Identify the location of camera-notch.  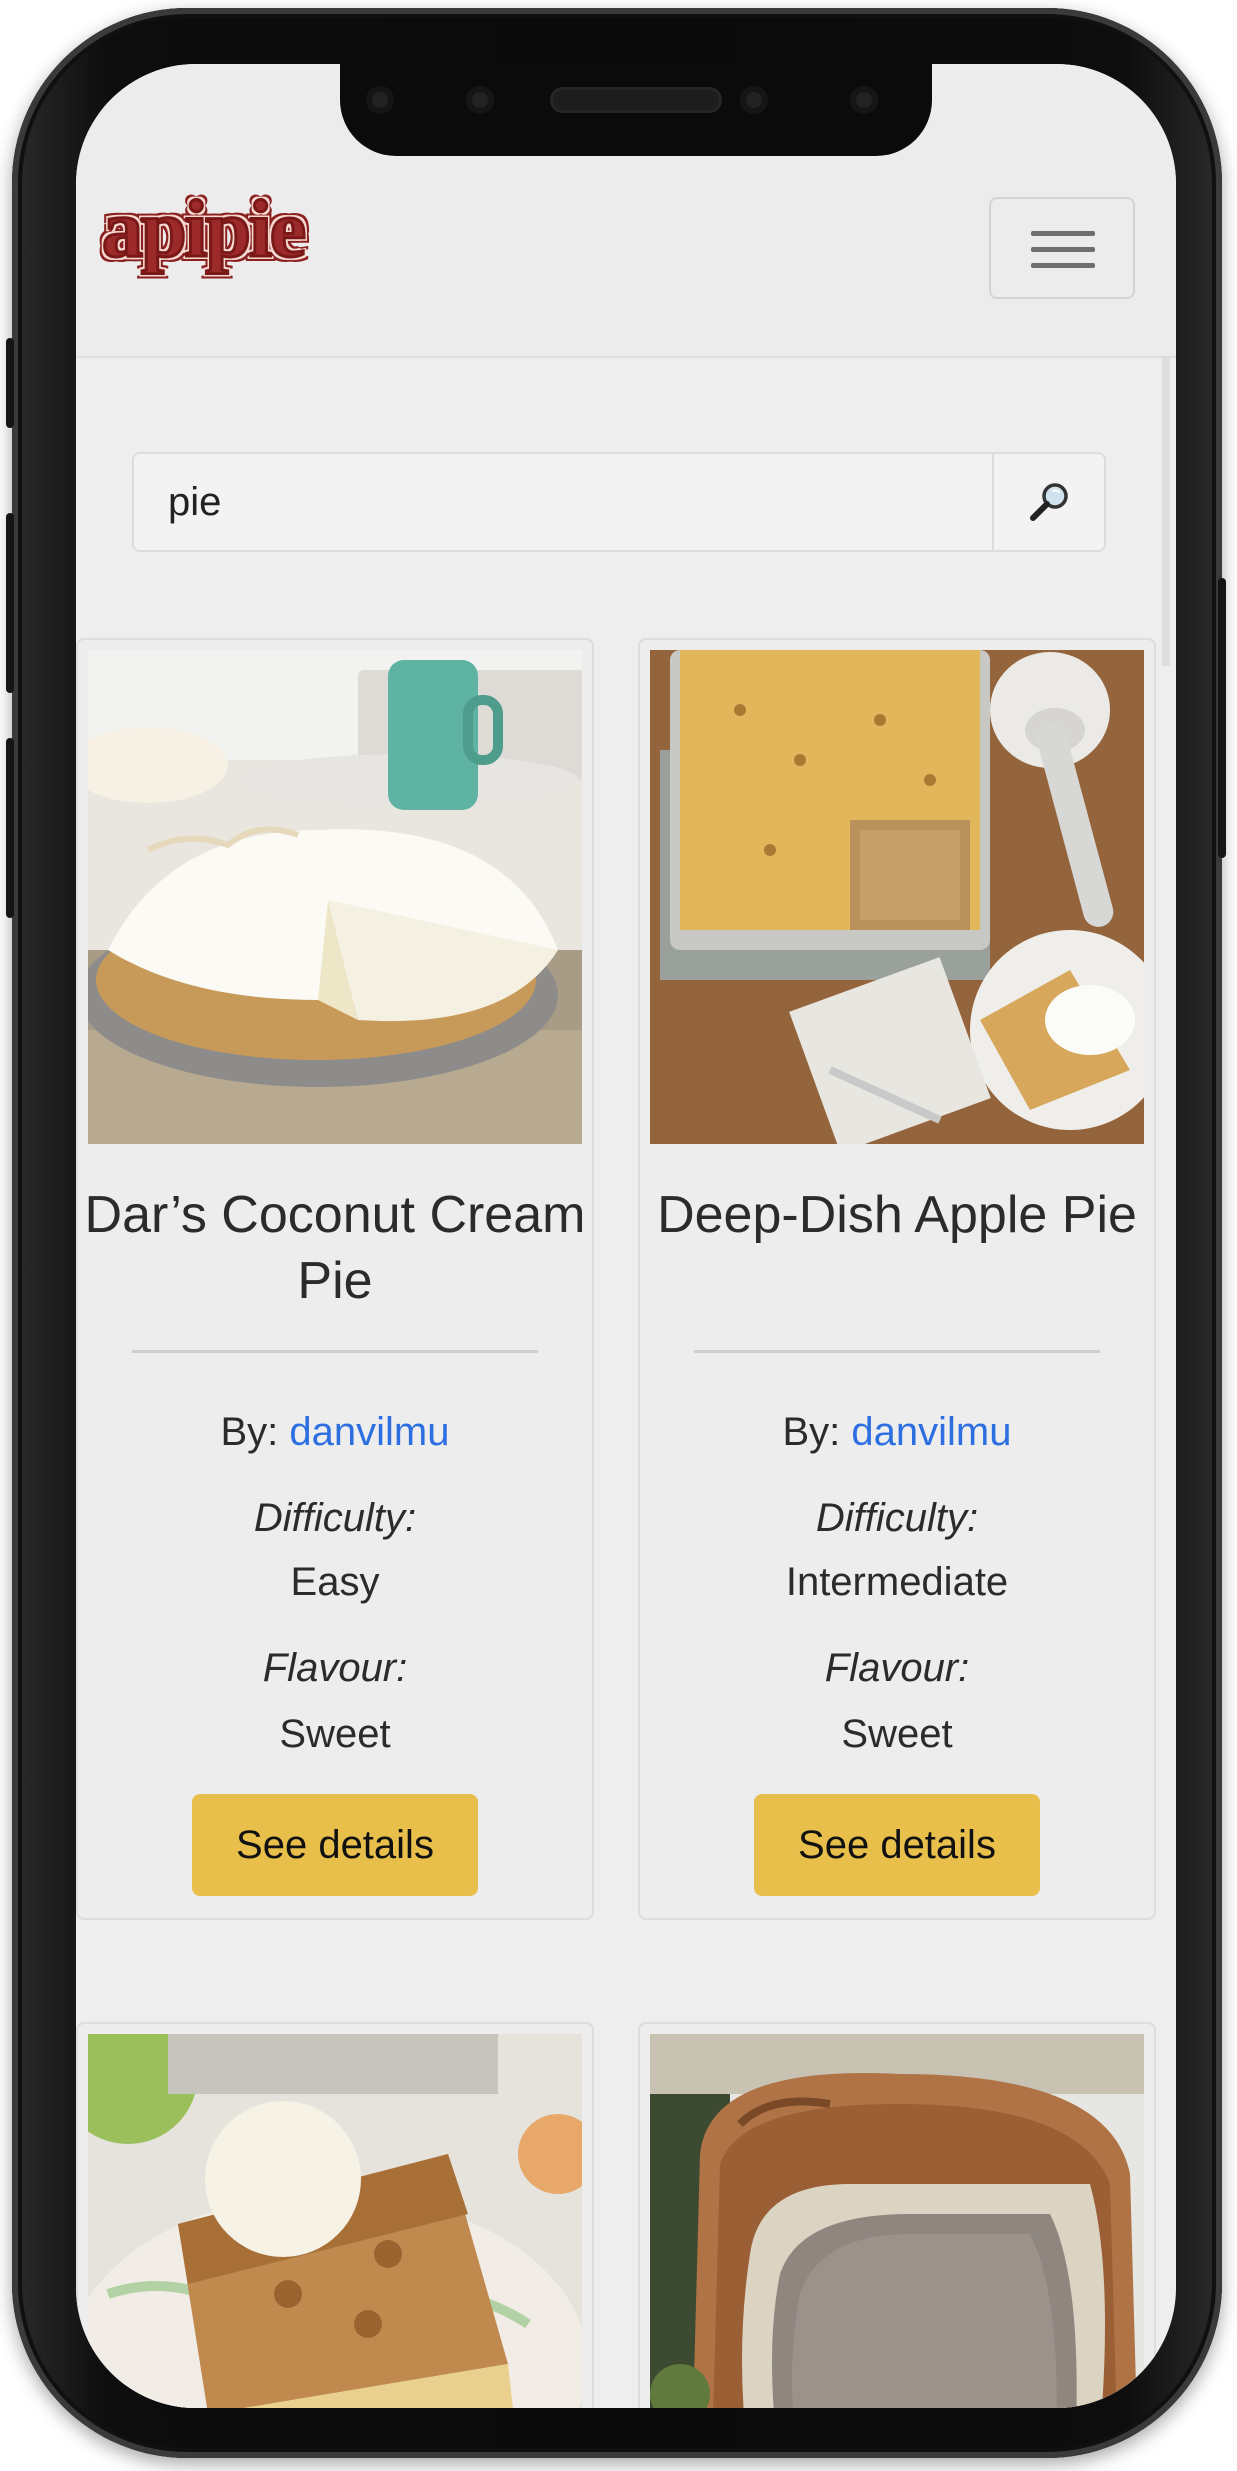
(636, 110).